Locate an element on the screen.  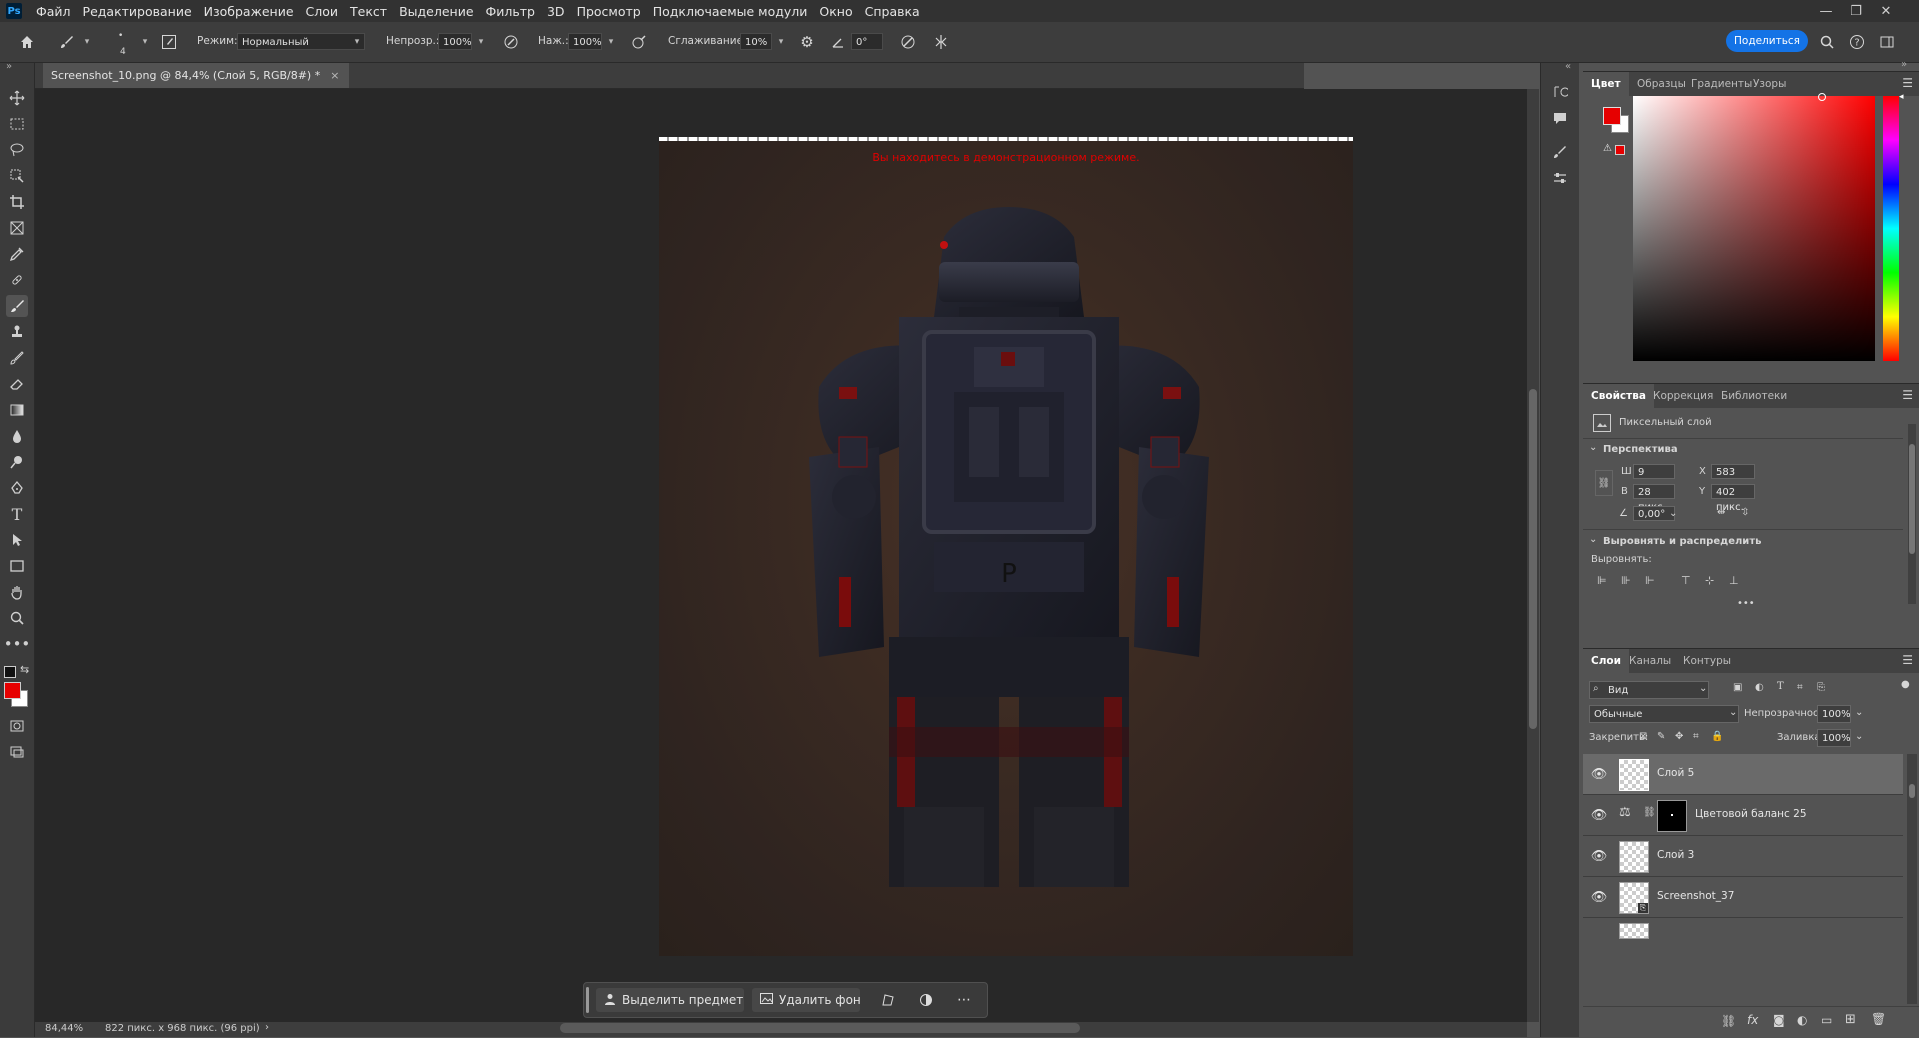
pressure-size-icon is located at coordinates (908, 42).